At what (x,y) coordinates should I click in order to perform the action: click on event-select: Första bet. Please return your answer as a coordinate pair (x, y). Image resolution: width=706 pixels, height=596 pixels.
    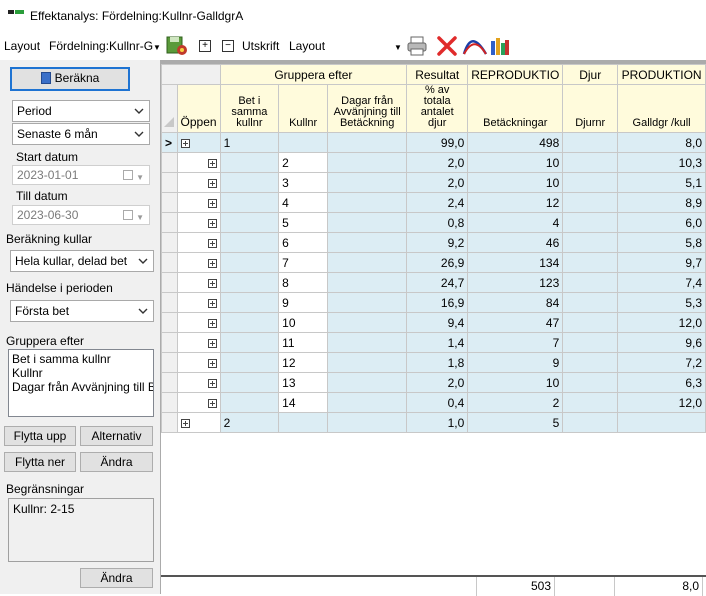
    Looking at the image, I should click on (82, 311).